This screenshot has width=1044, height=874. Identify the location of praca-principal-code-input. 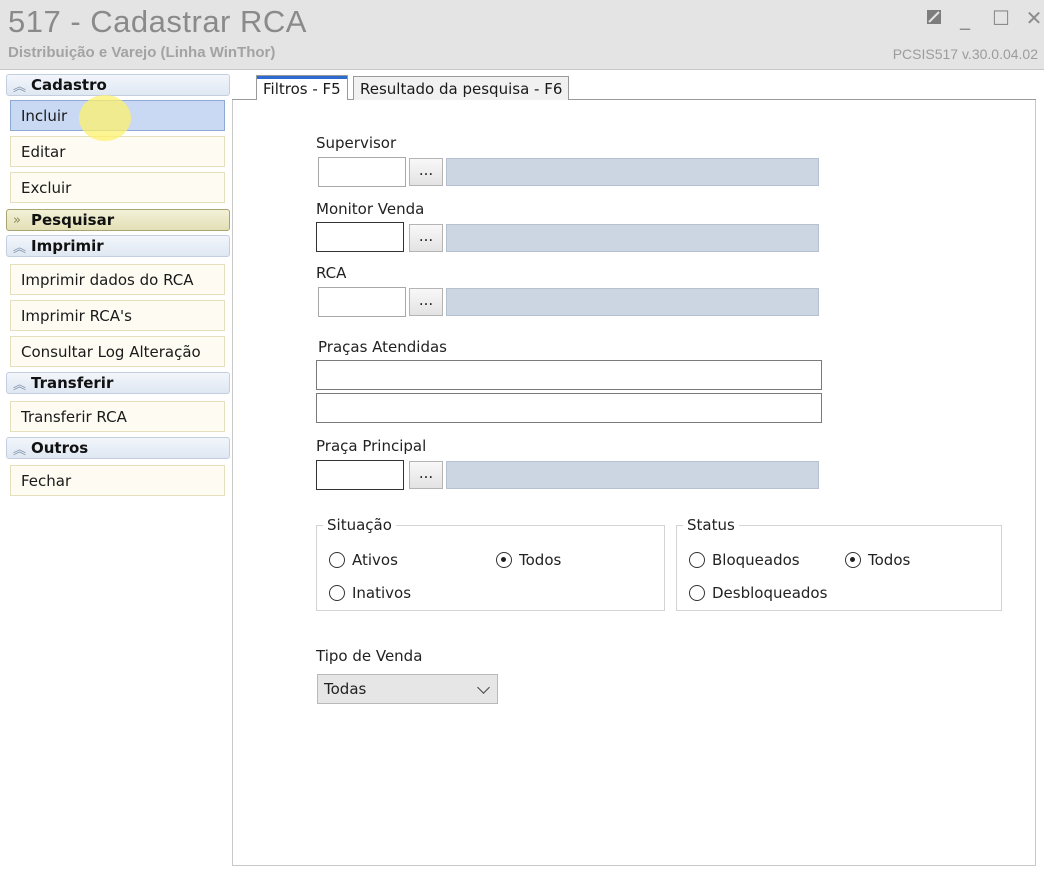
(360, 475).